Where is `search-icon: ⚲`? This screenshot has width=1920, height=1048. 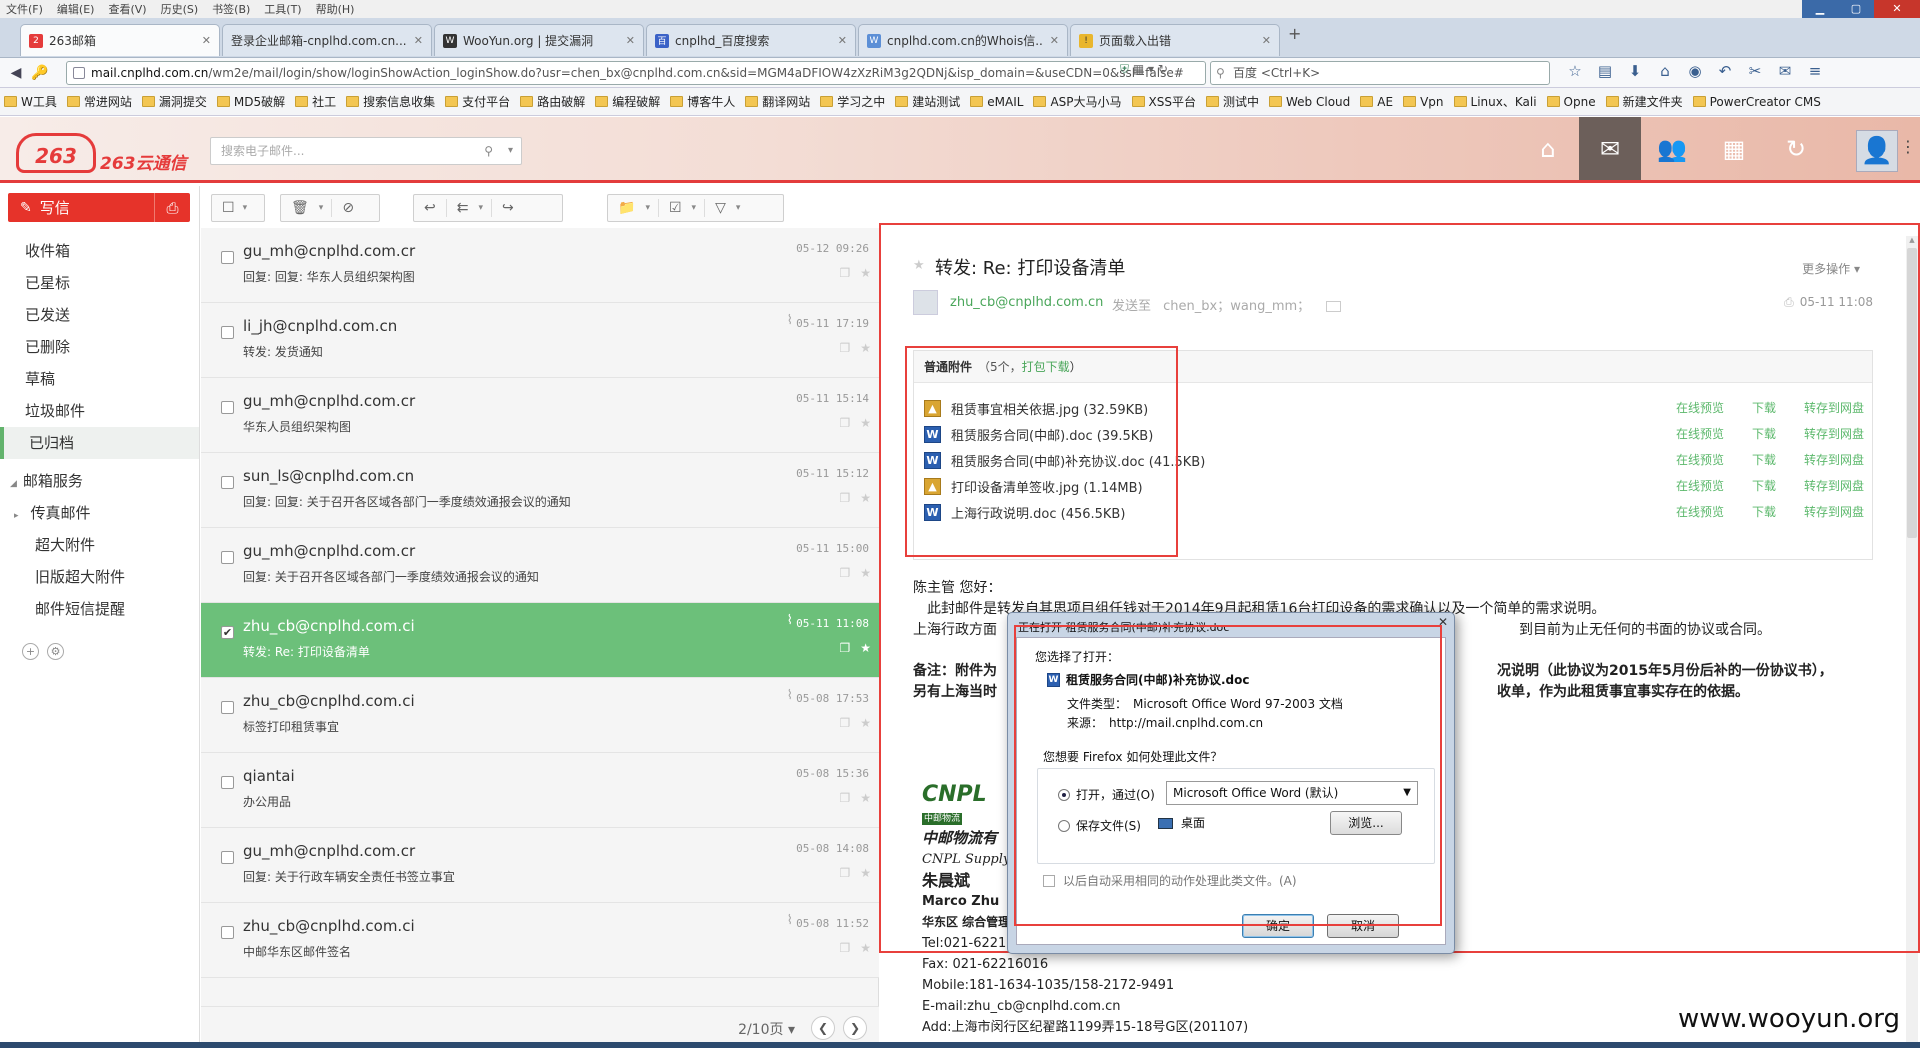 search-icon: ⚲ is located at coordinates (488, 151).